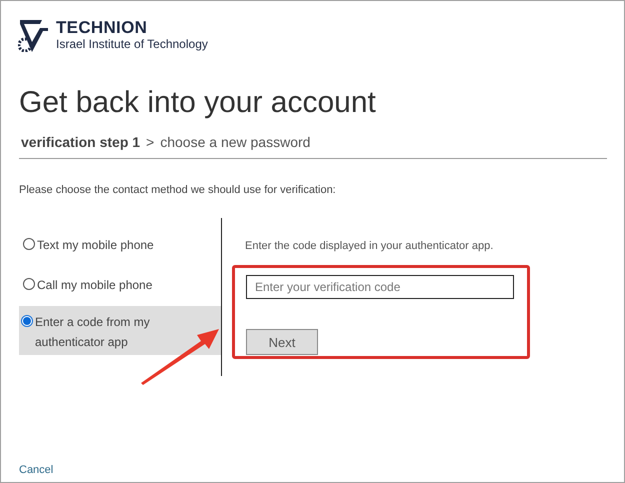  What do you see at coordinates (132, 44) in the screenshot?
I see `logo-subtitle: Israel Institute of Technology` at bounding box center [132, 44].